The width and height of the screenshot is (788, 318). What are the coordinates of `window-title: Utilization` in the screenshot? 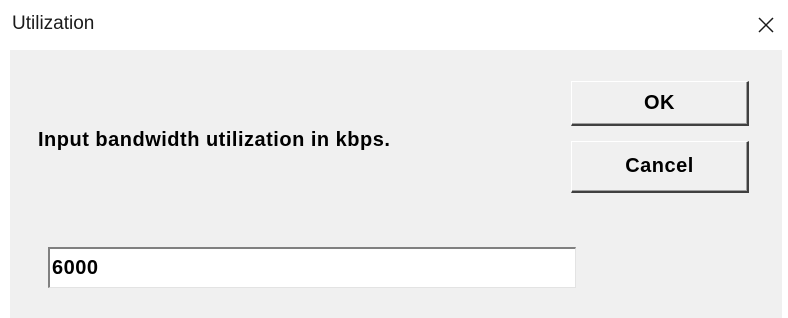 It's located at (53, 23).